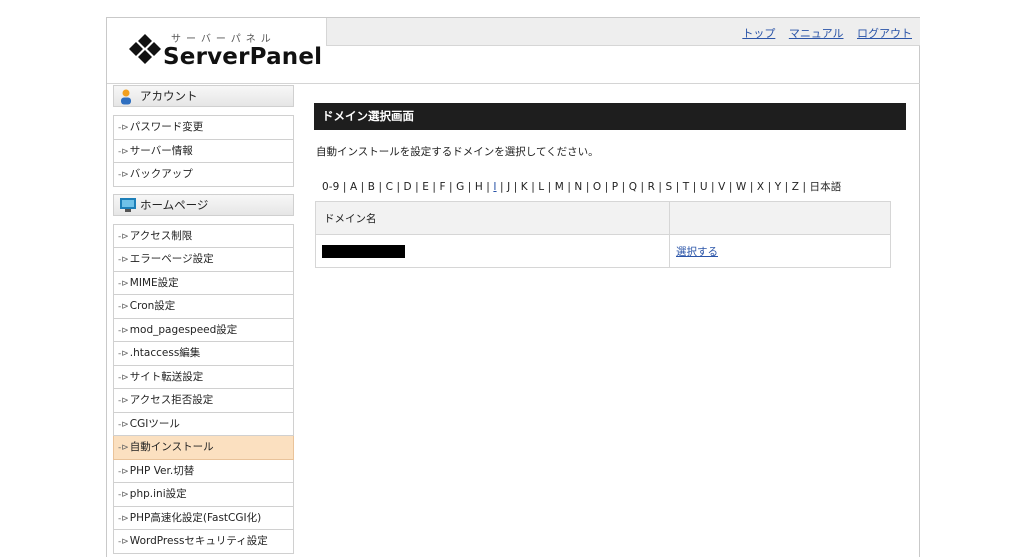  I want to click on sidebar-item-label: バックアップ, so click(161, 174).